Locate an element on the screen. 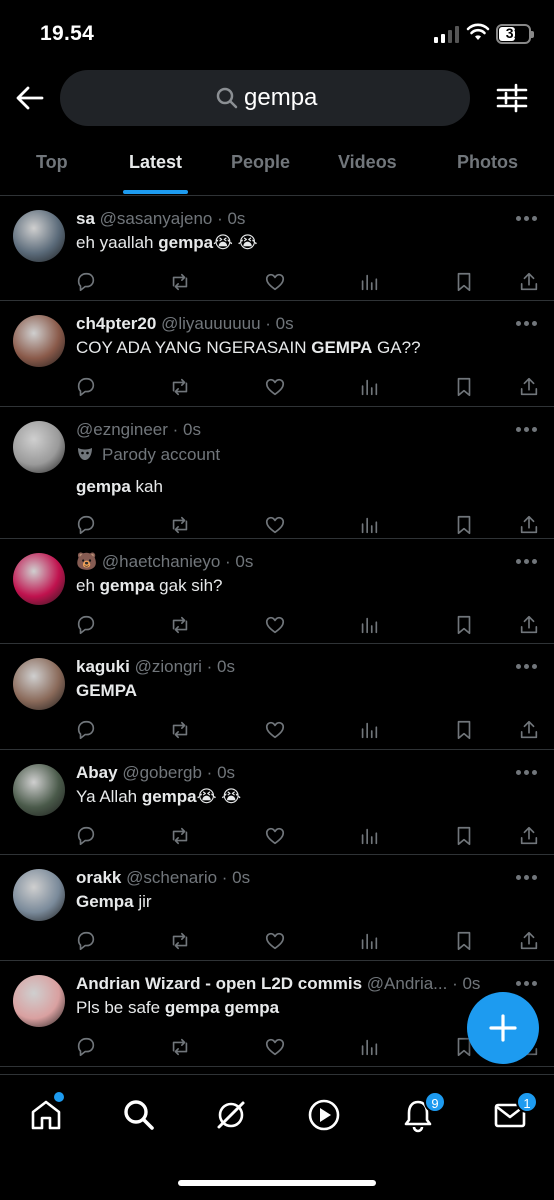 The height and width of the screenshot is (1200, 554). tweet-item: sa @sasanyajeno · 0s eh yaallah gempa😭 😭 is located at coordinates (277, 248).